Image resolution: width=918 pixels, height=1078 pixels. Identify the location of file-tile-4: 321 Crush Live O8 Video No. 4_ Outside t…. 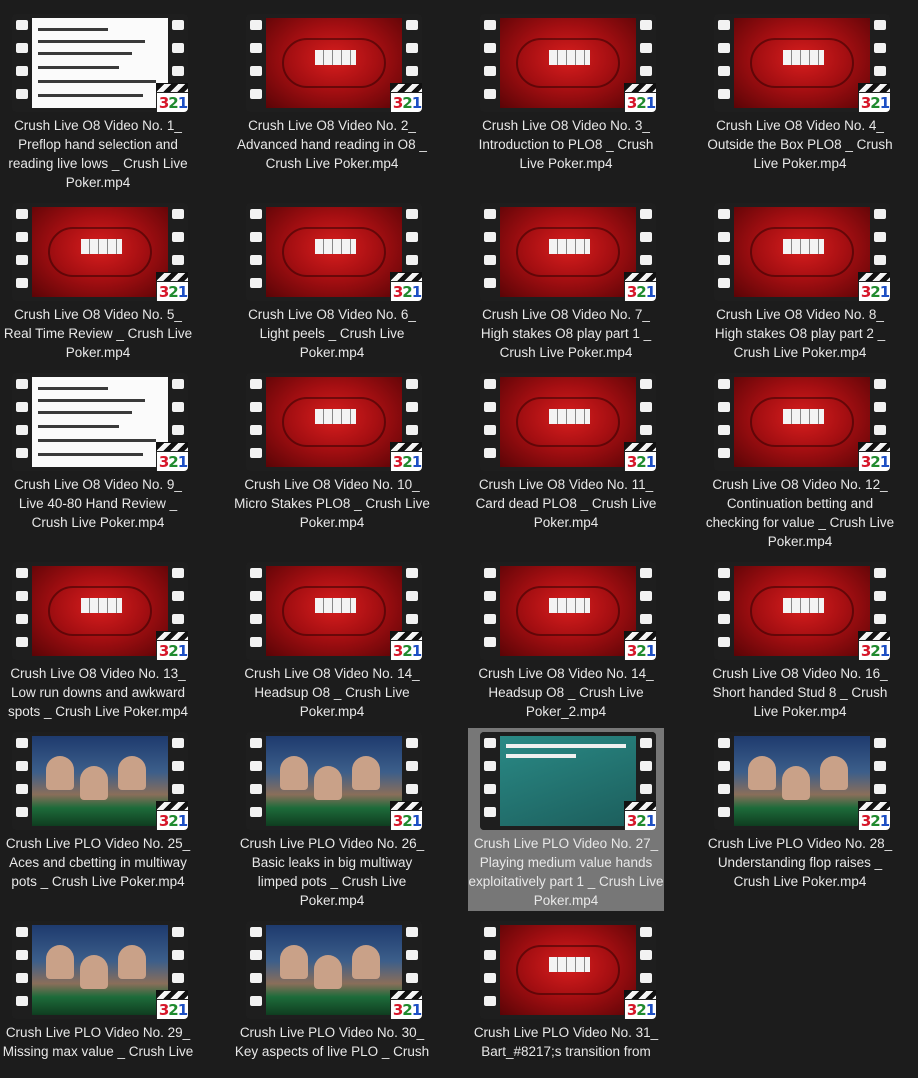
(800, 100).